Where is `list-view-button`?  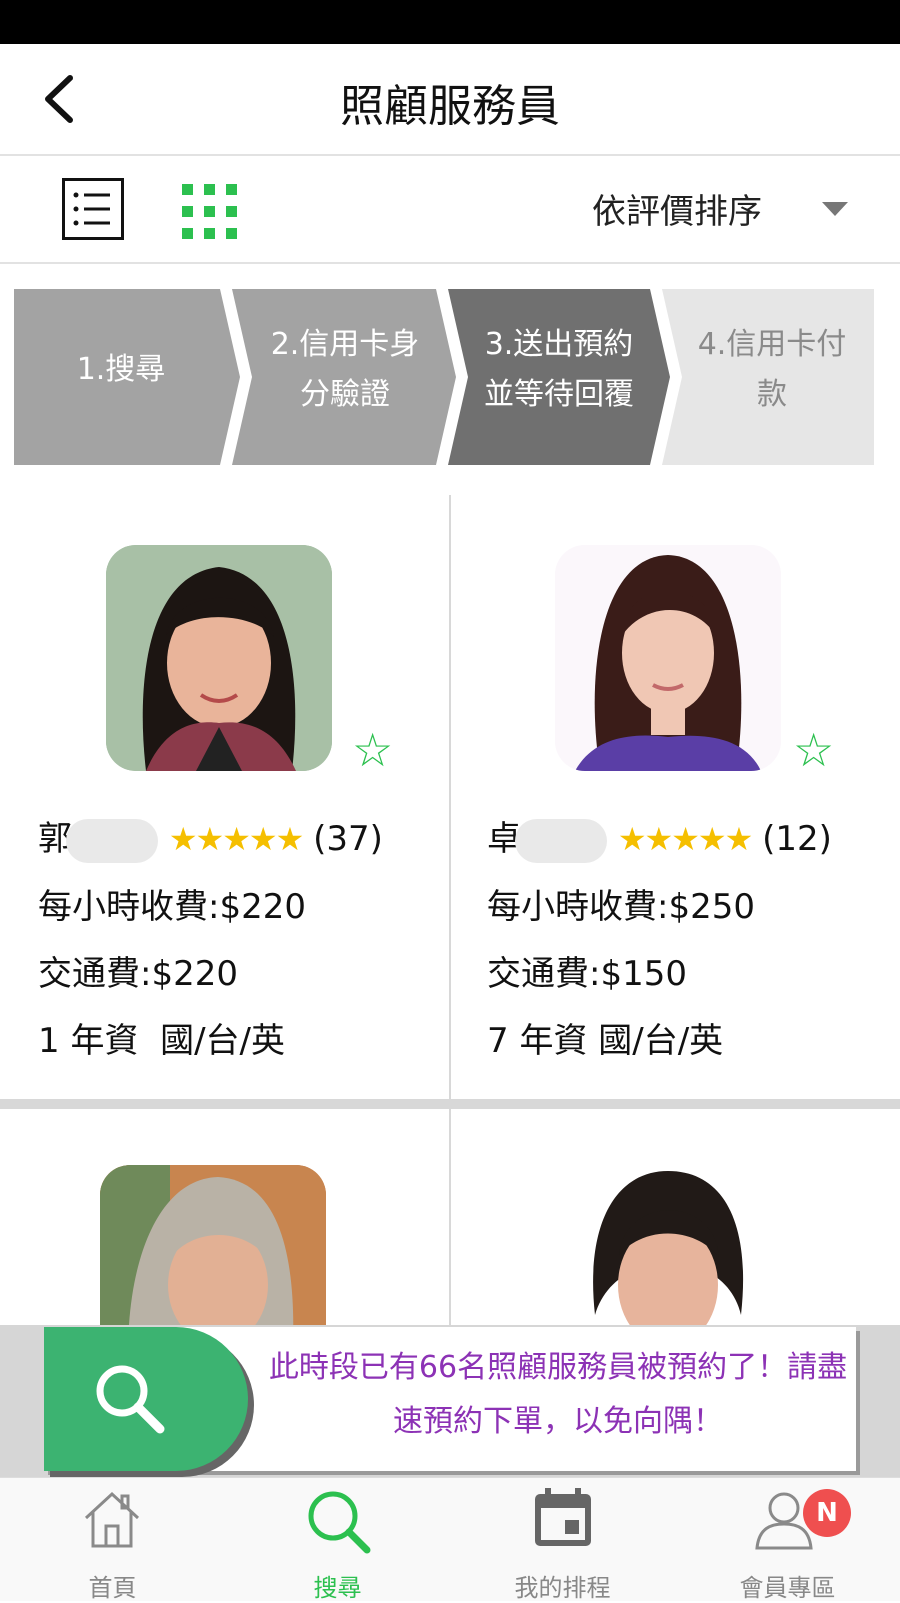 list-view-button is located at coordinates (93, 209).